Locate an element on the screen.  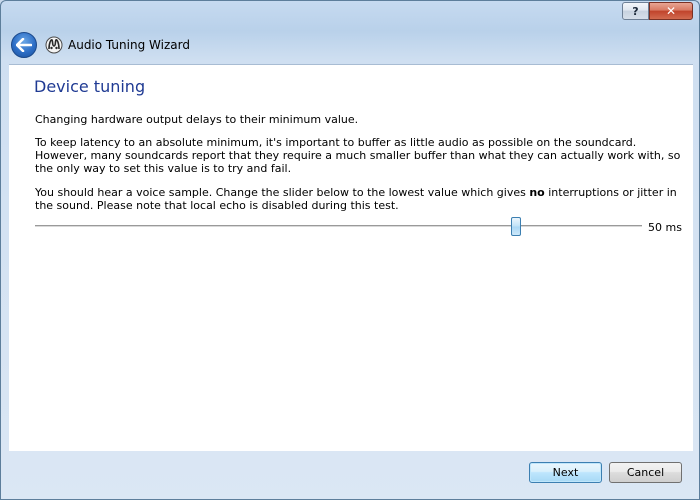
back-arrow-icon is located at coordinates (24, 45).